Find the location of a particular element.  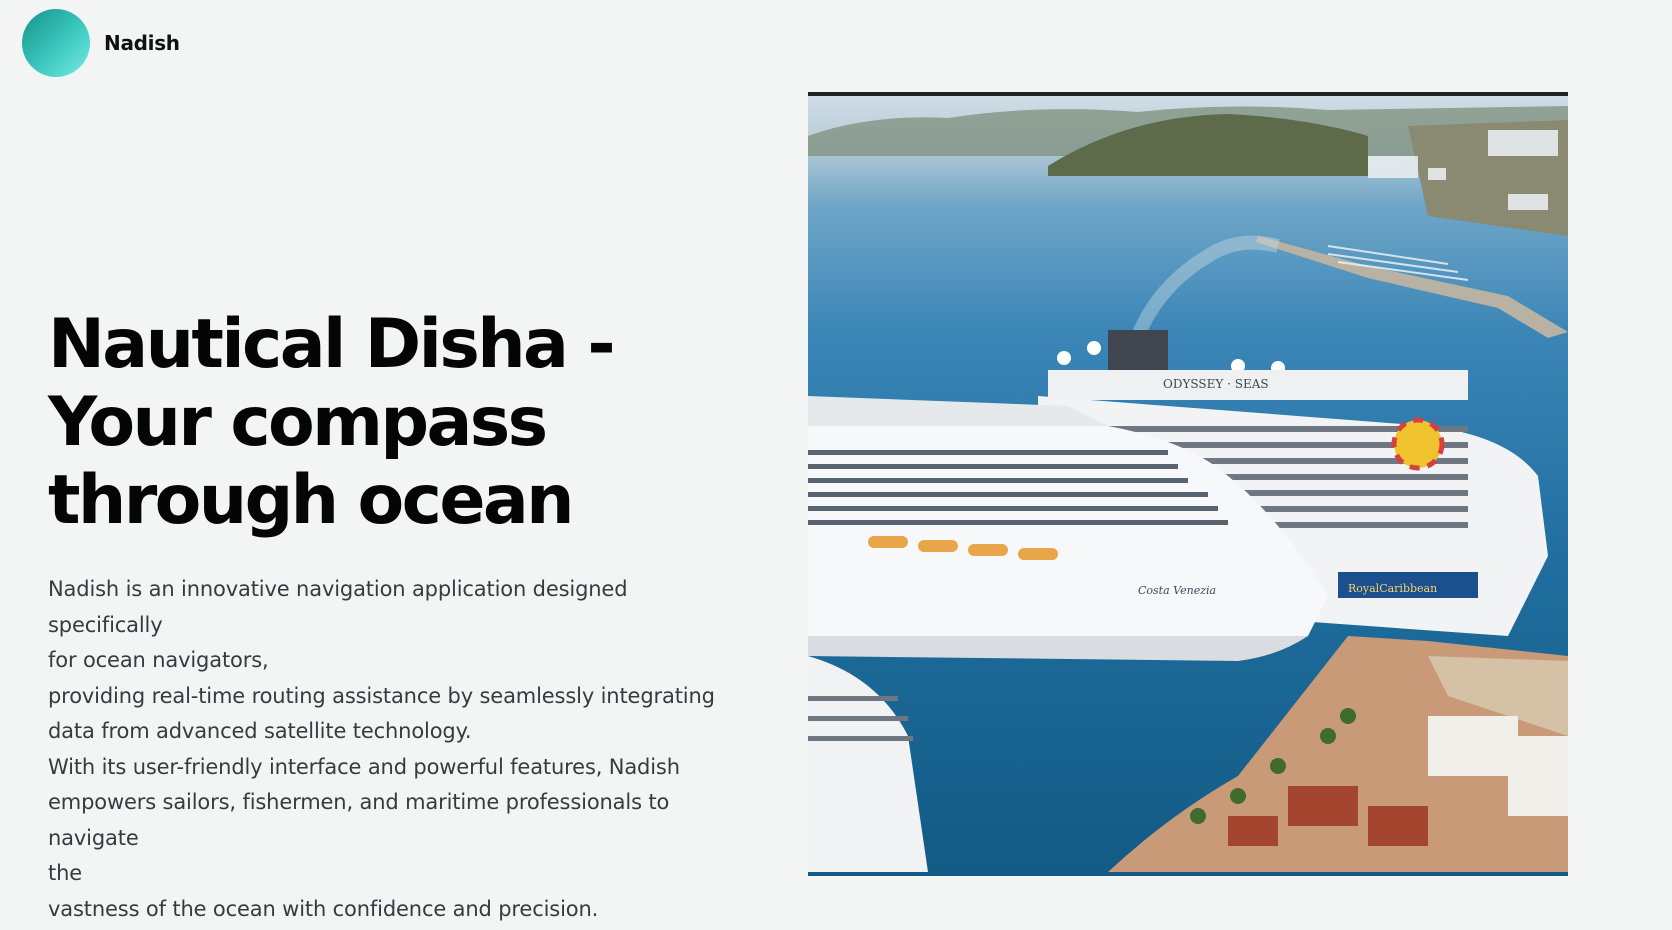

brand: Nadish is located at coordinates (101, 43).